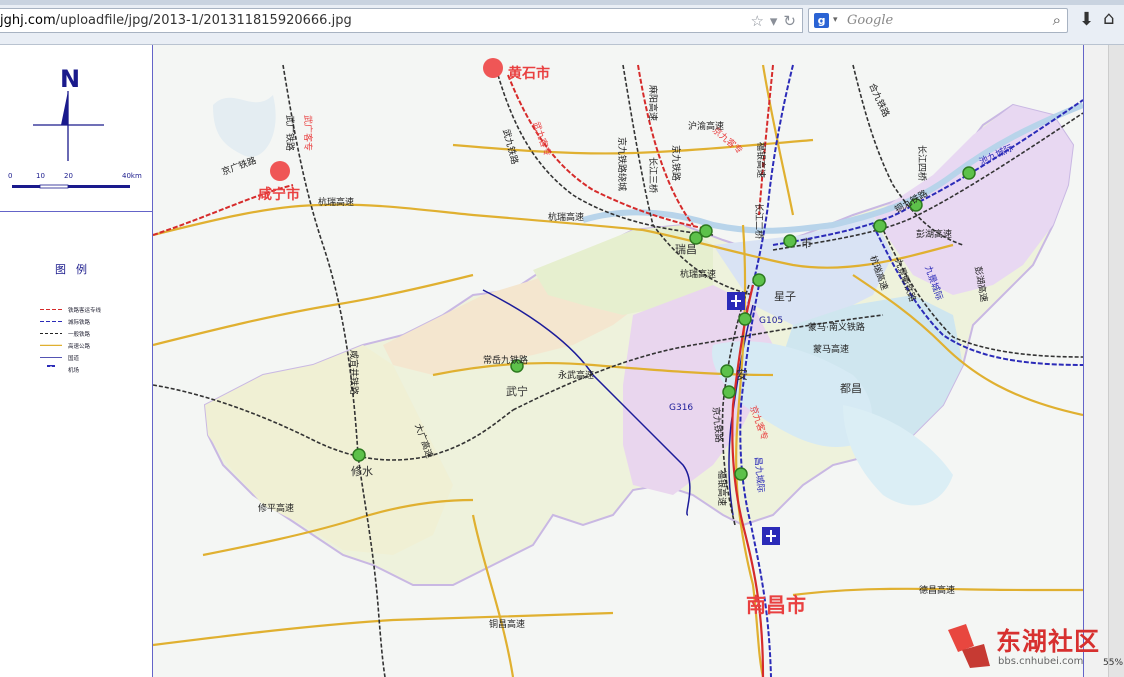 This screenshot has height=677, width=1124. I want to click on label-mama-hwy: 蒙马高速, so click(831, 349).